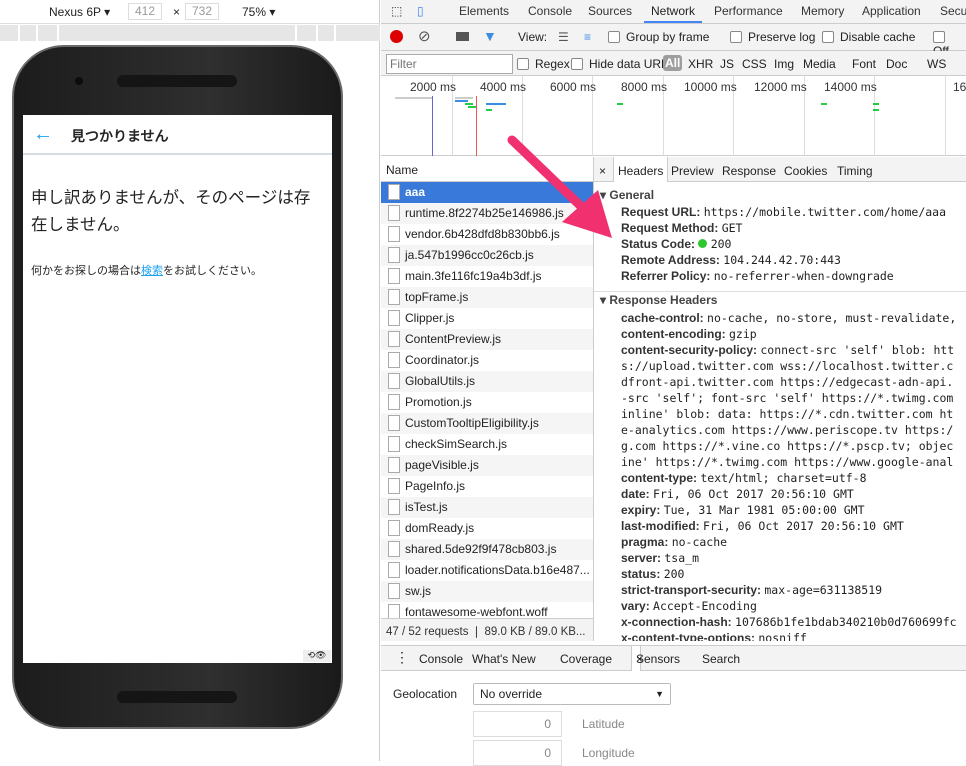 This screenshot has height=766, width=966. What do you see at coordinates (635, 494) in the screenshot?
I see `header-key: date:` at bounding box center [635, 494].